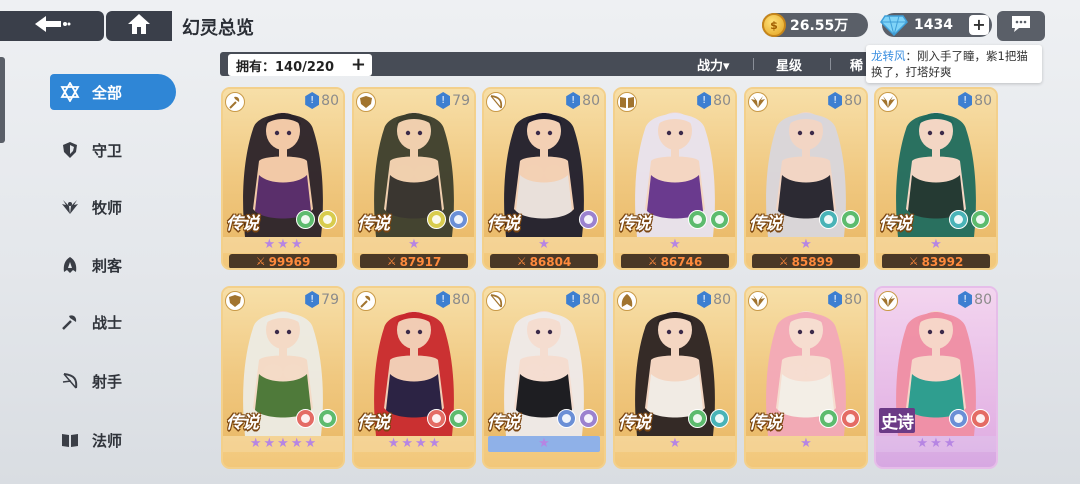 Image resolution: width=1080 pixels, height=484 pixels. What do you see at coordinates (936, 377) in the screenshot?
I see `character-card: ! 80 史诗 ★ ★ ★` at bounding box center [936, 377].